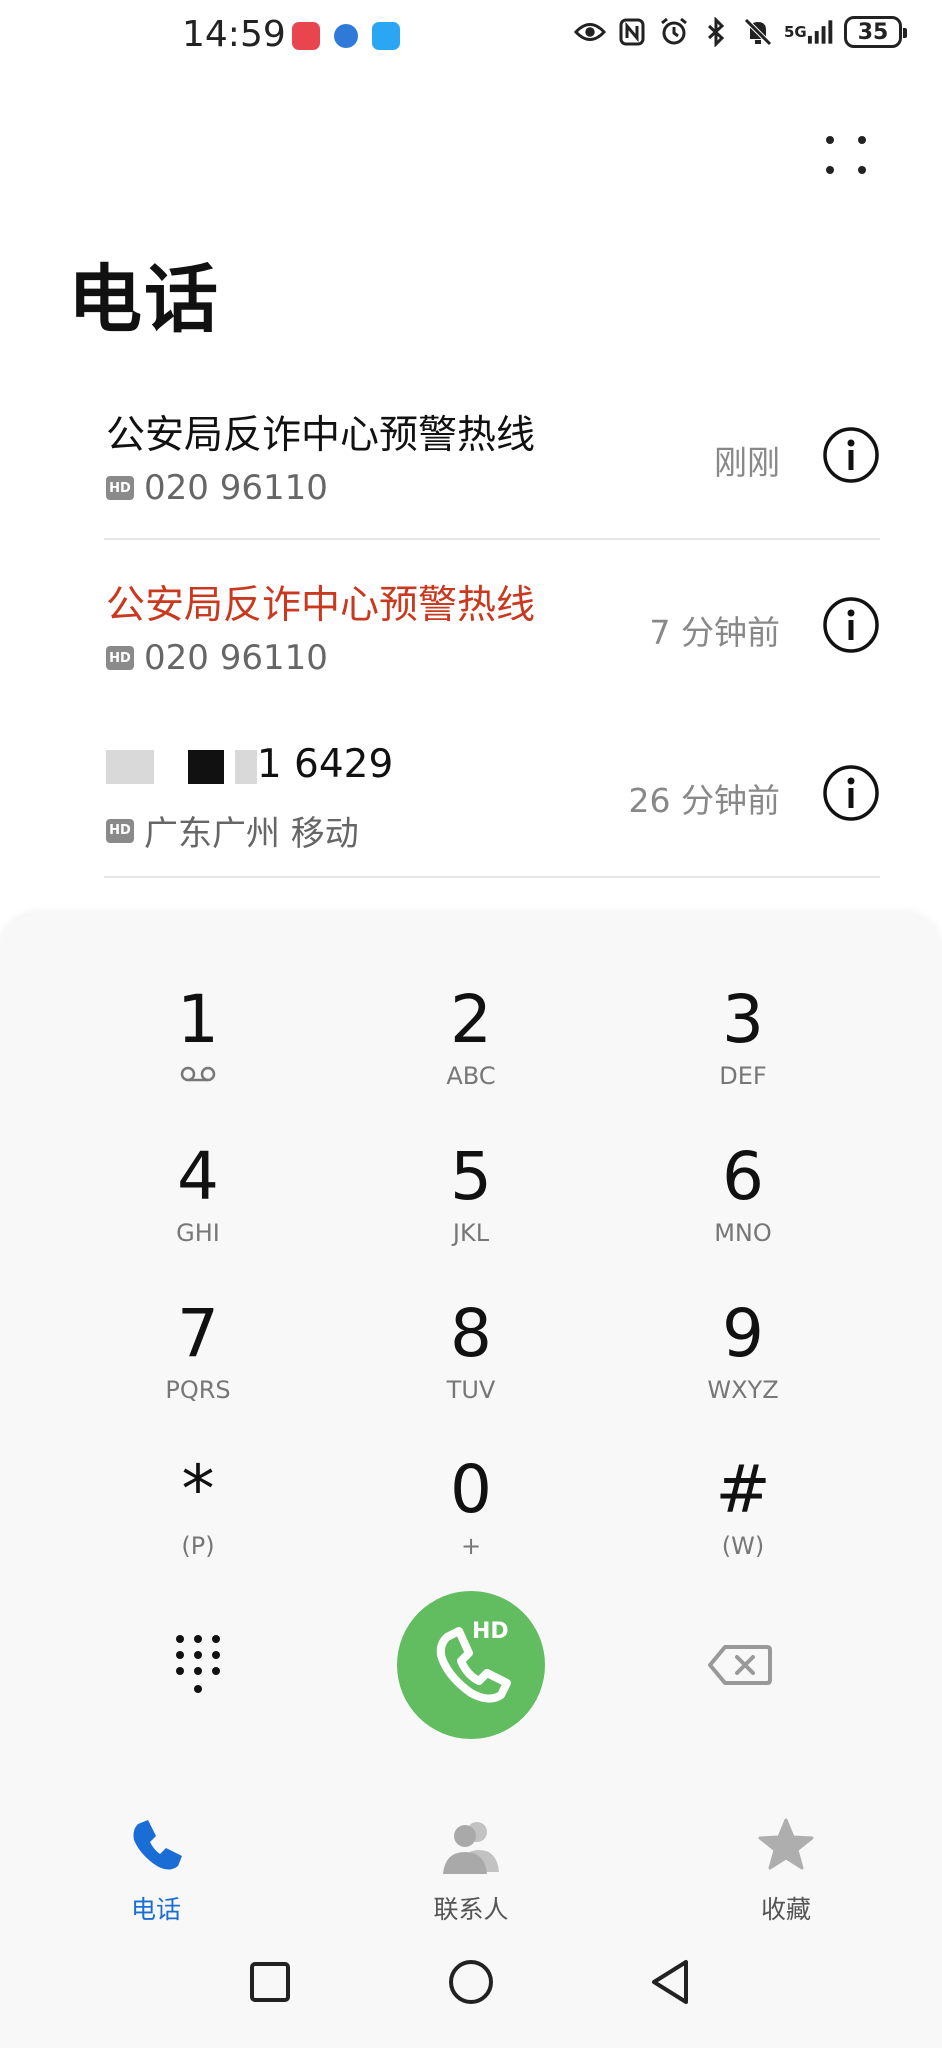 This screenshot has height=2048, width=942. Describe the element at coordinates (715, 632) in the screenshot. I see `call-time: 7 分钟前` at that location.